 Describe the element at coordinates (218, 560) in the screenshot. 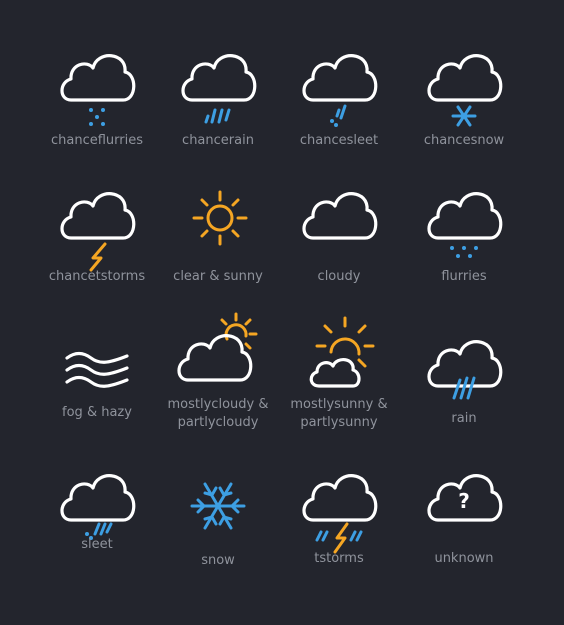

I see `icon-label: snow` at that location.